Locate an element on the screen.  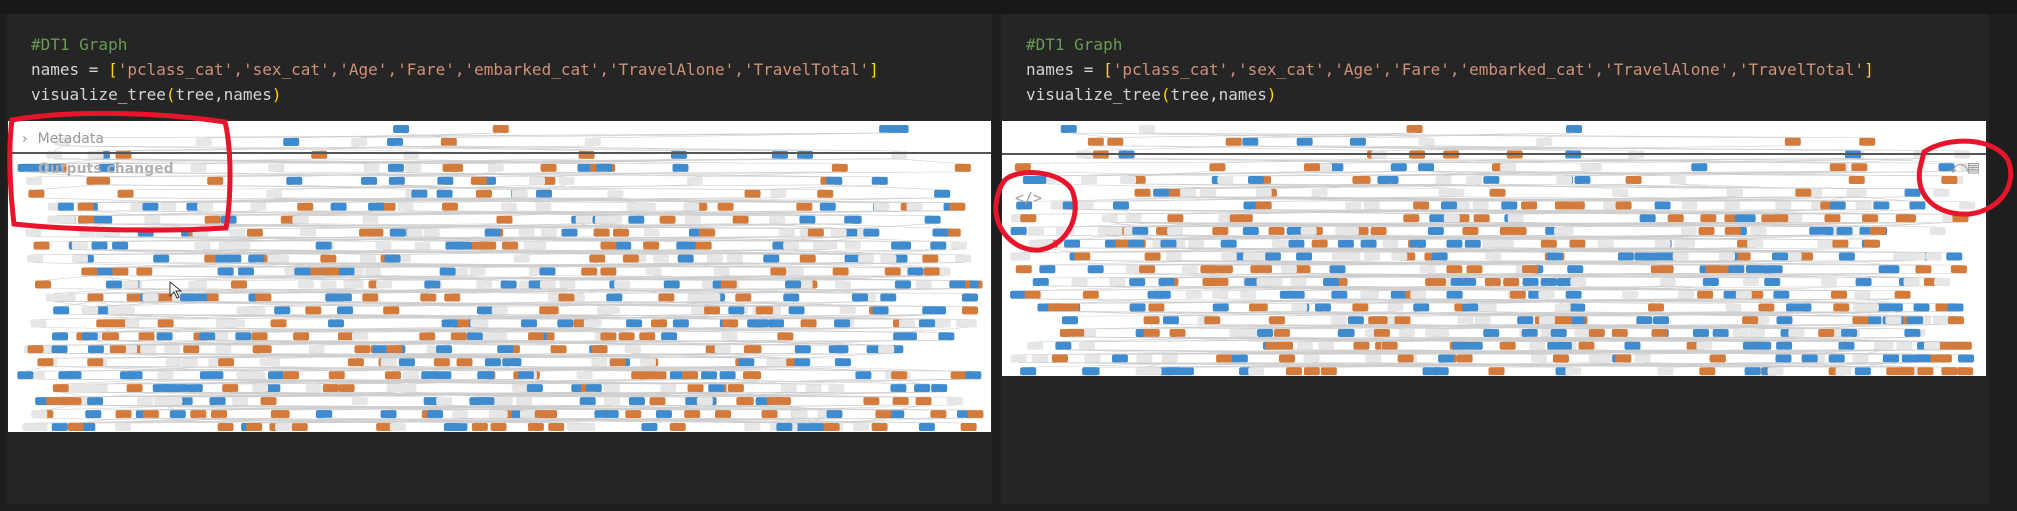
code-icon: </> is located at coordinates (1028, 198).